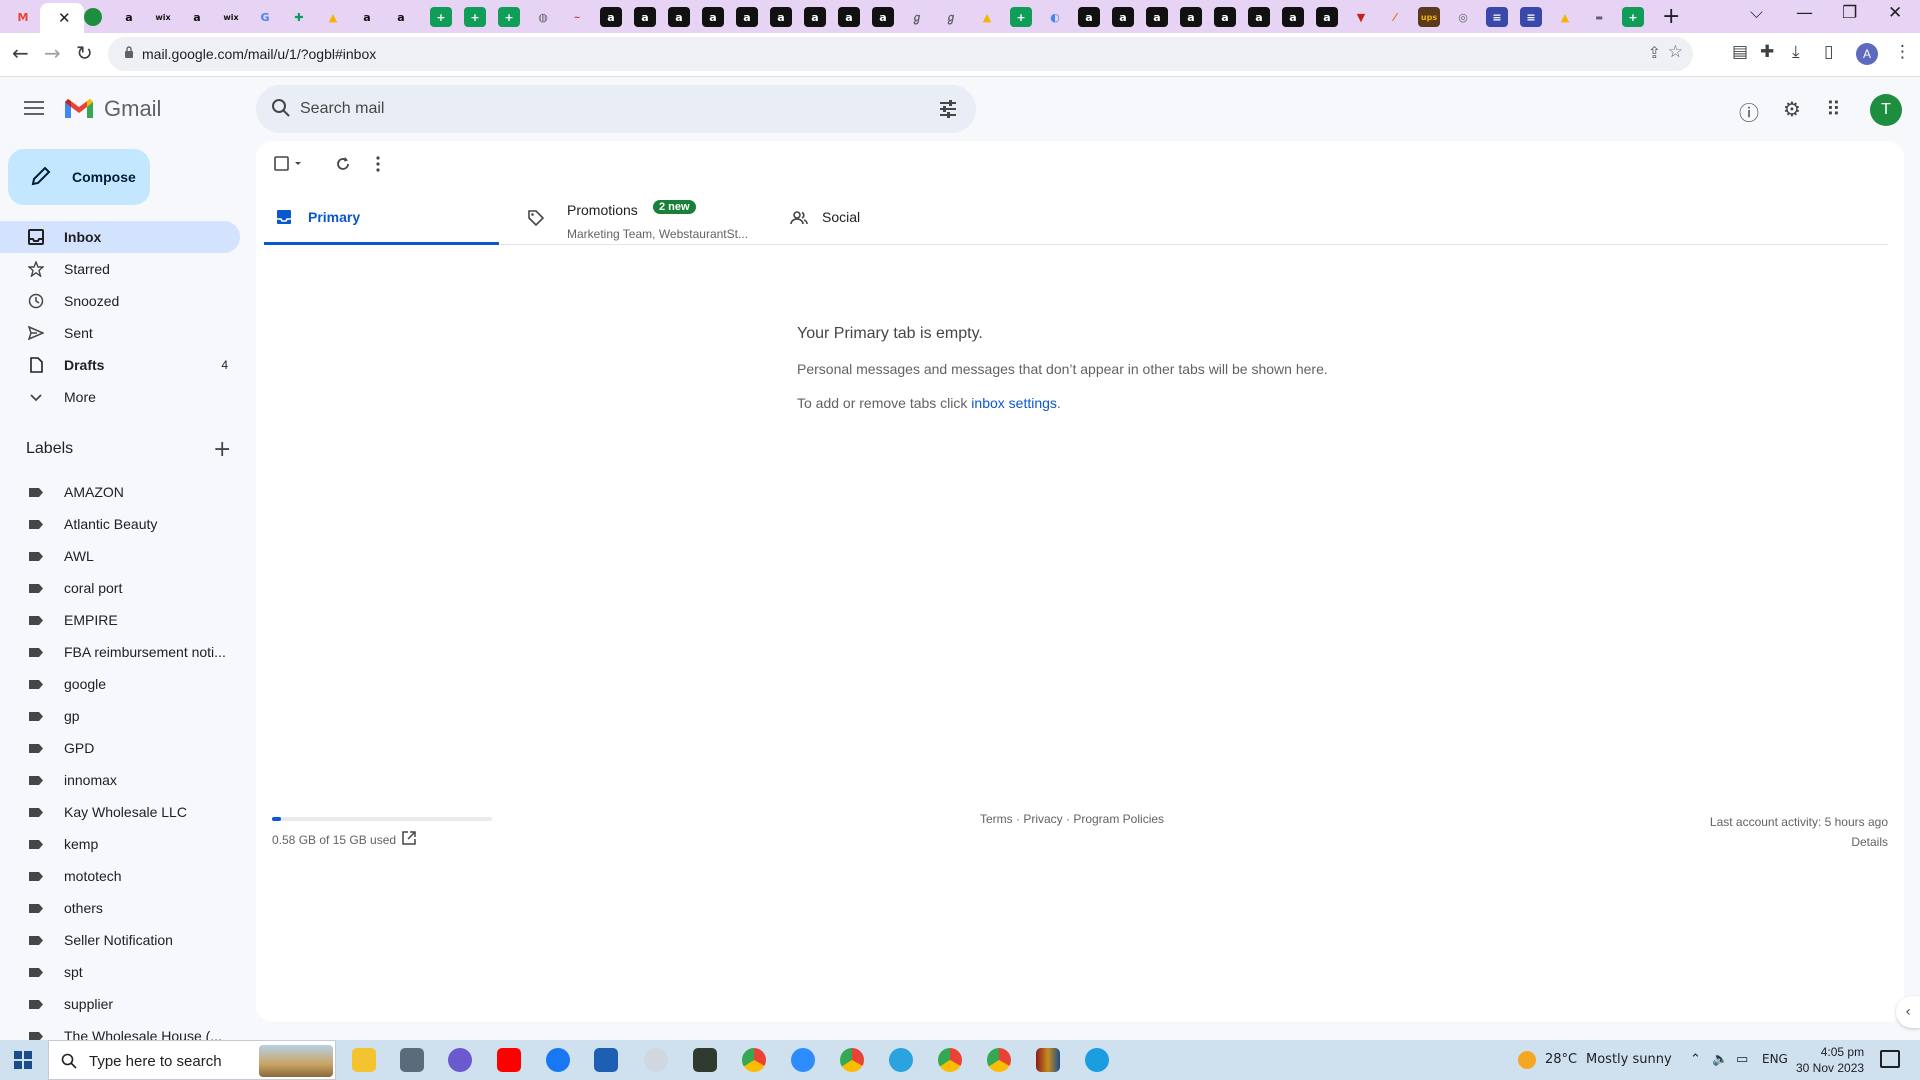 The image size is (1920, 1080). I want to click on search-icon, so click(281, 108).